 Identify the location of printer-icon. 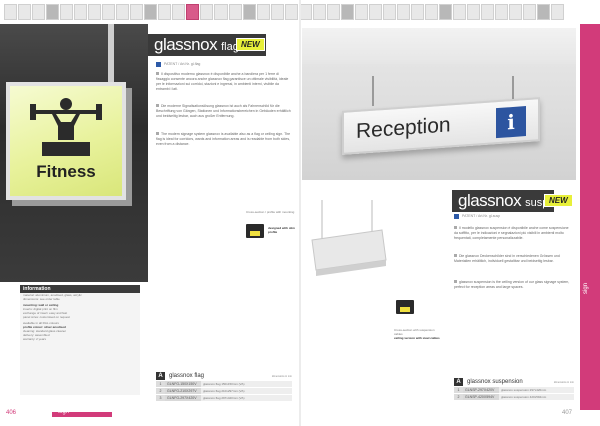
(255, 231).